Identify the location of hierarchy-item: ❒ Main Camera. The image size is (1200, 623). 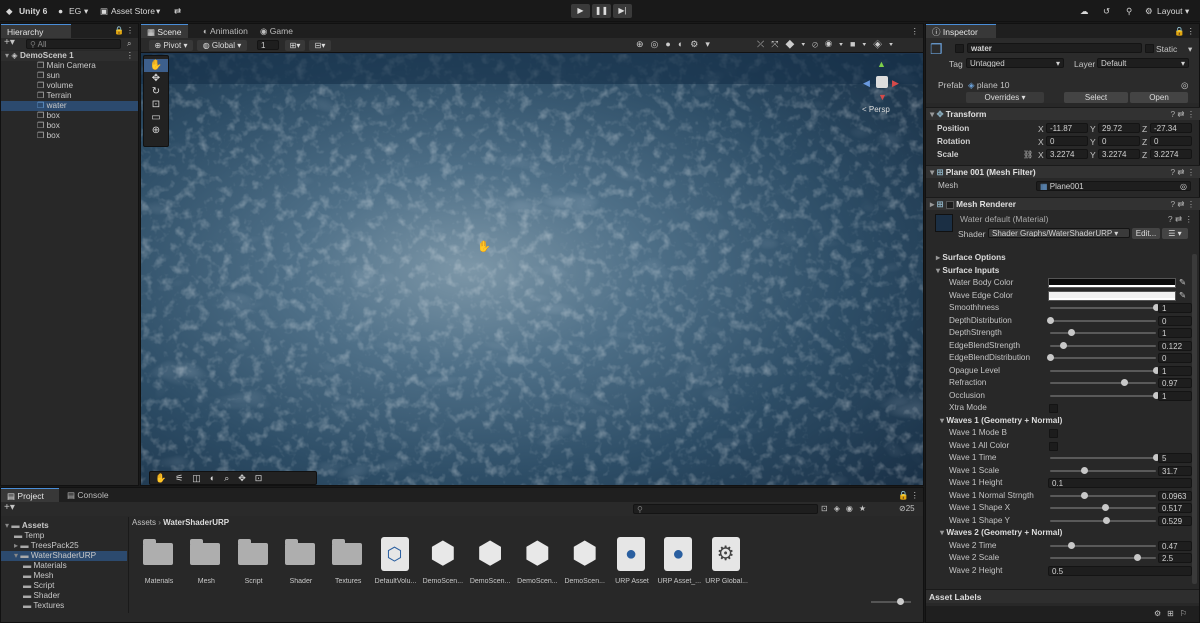
(69, 66).